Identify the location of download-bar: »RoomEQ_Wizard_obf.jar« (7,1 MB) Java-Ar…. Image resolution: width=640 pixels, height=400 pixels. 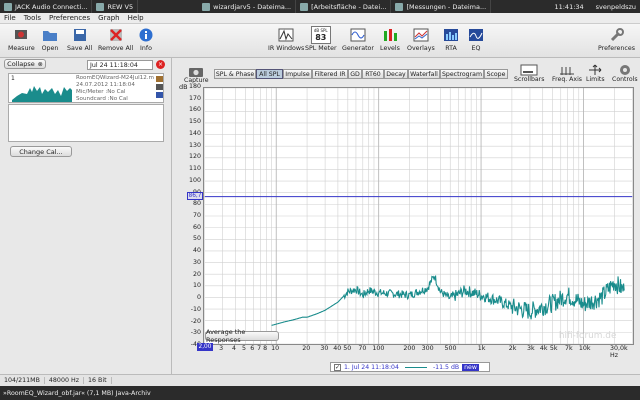
(320, 393).